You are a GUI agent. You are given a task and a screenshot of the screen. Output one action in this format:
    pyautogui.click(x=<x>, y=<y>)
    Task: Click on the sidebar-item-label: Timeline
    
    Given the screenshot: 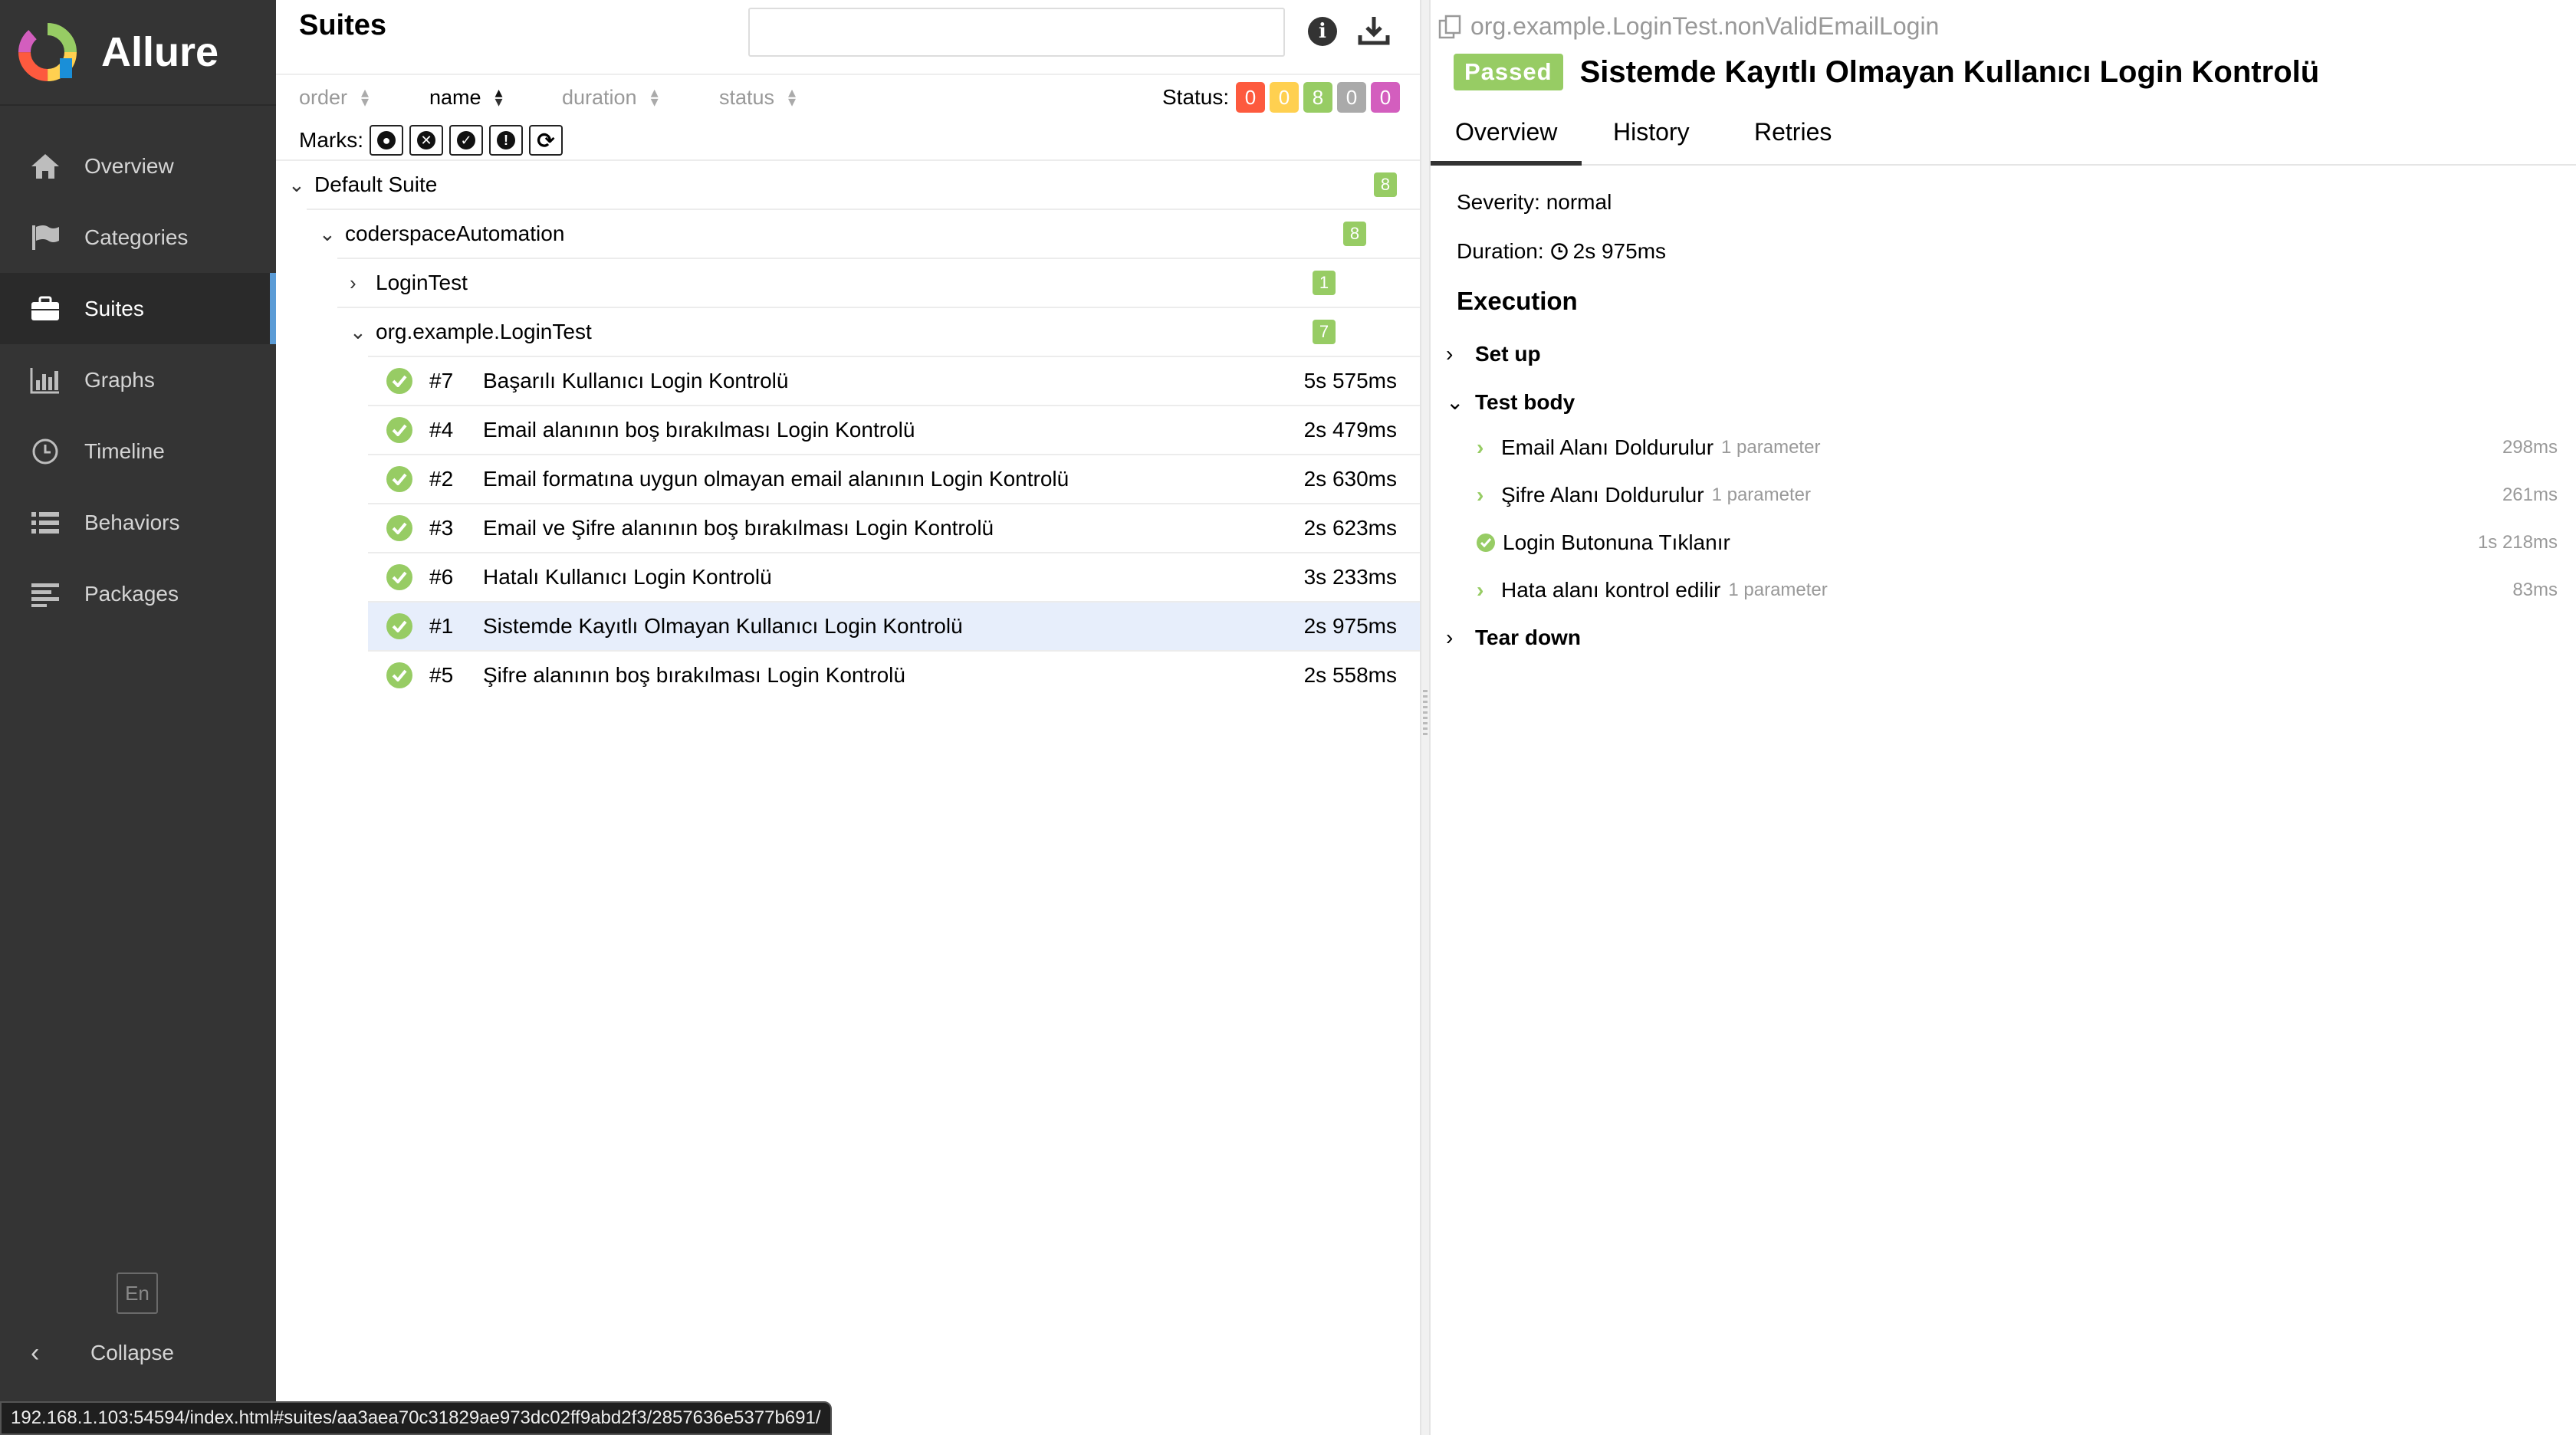 What is the action you would take?
    pyautogui.click(x=125, y=451)
    